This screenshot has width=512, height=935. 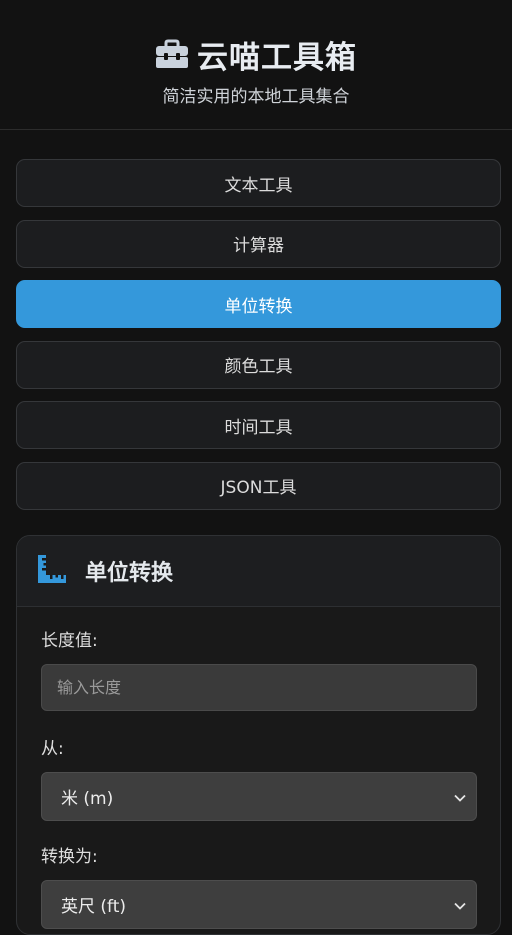 I want to click on to-unit-select: 英尺 (ft), so click(x=259, y=904).